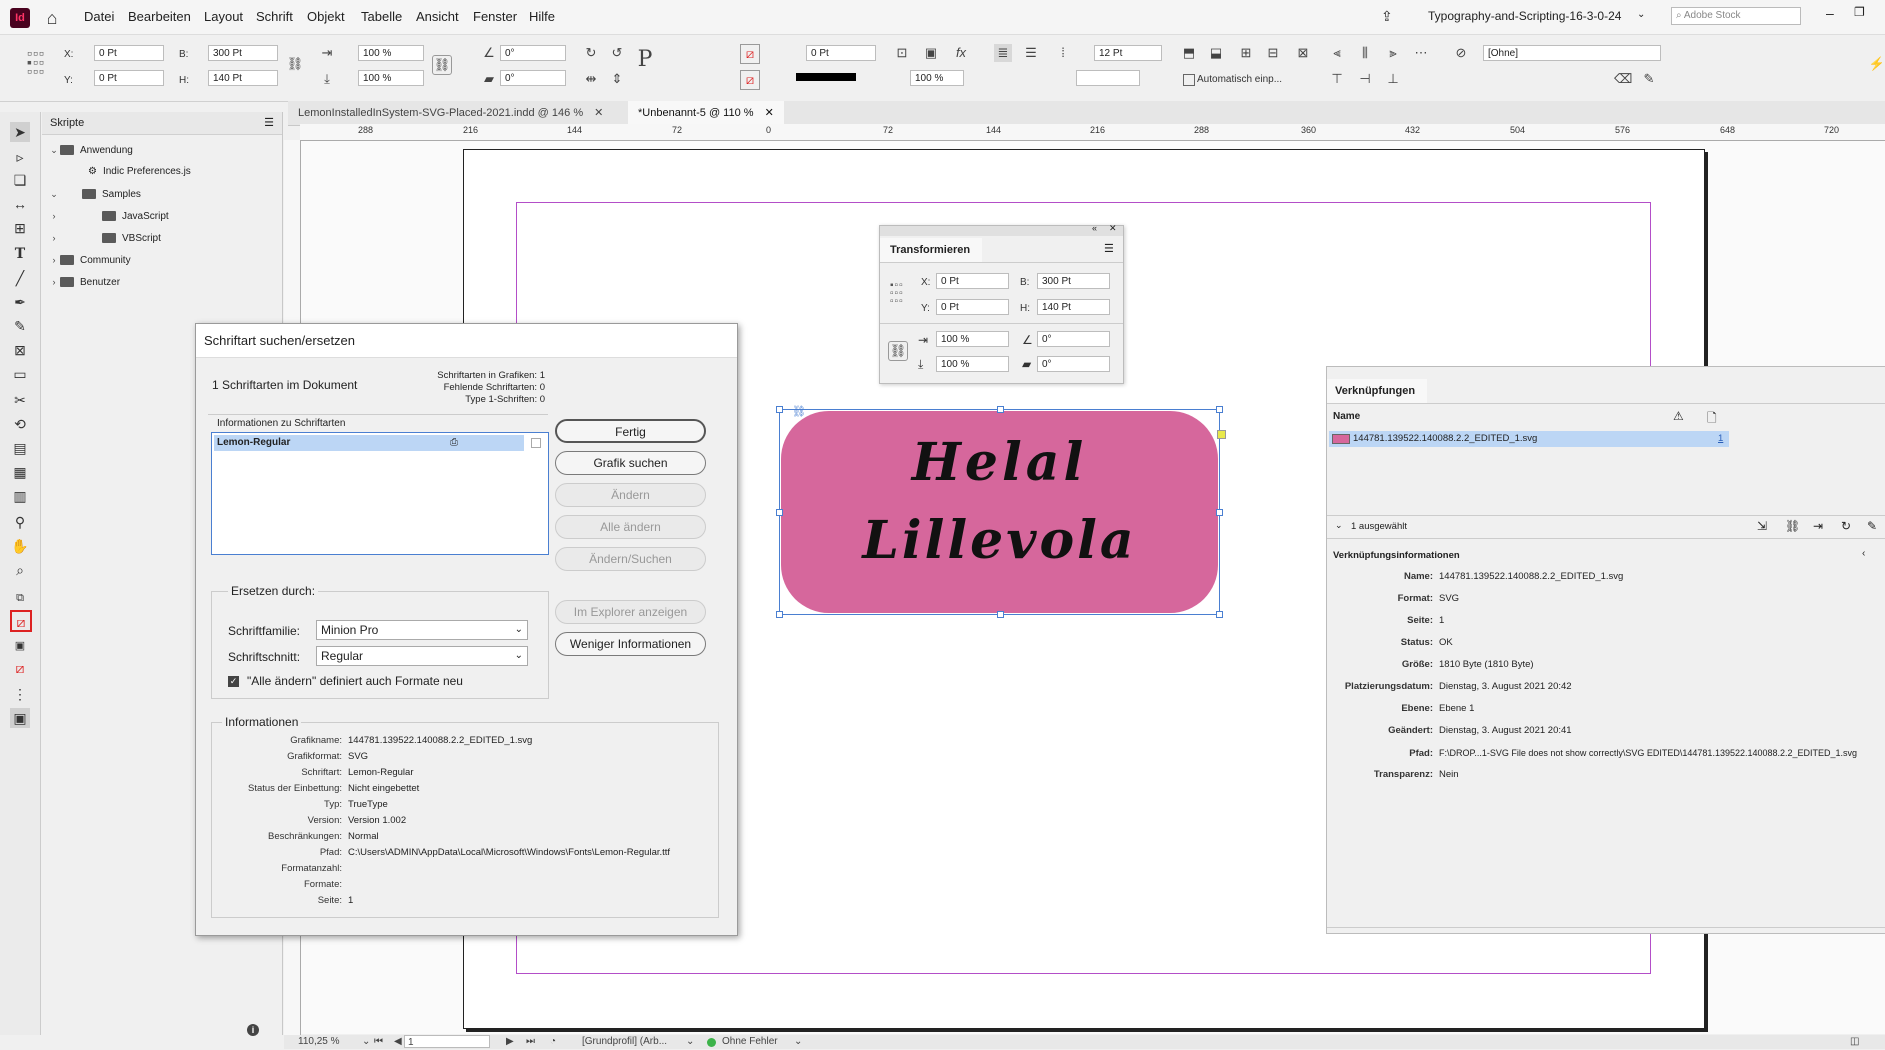 This screenshot has width=1885, height=1050. Describe the element at coordinates (533, 78) in the screenshot. I see `shear-field: 0°` at that location.